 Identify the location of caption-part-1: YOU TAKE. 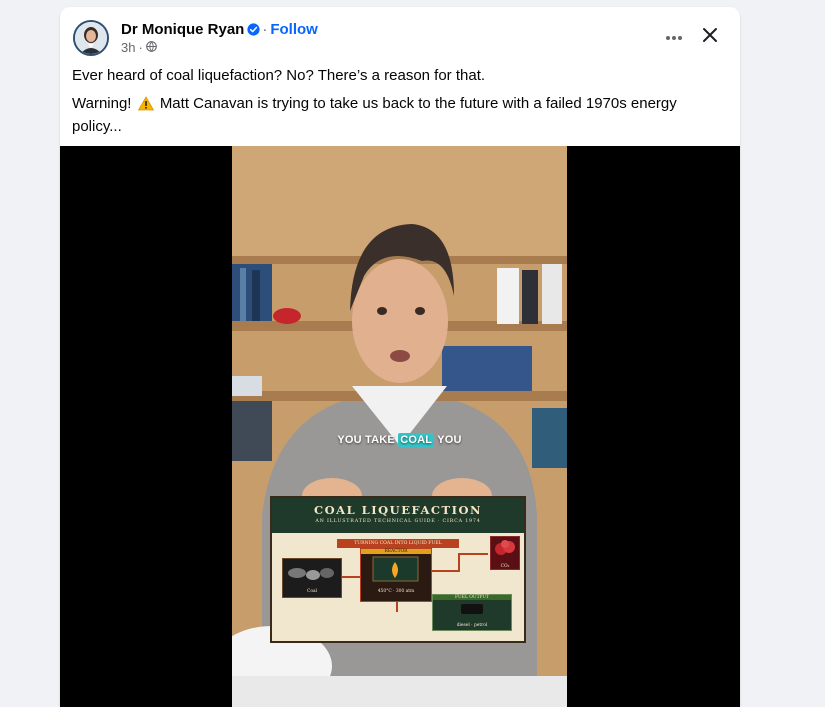
(368, 440).